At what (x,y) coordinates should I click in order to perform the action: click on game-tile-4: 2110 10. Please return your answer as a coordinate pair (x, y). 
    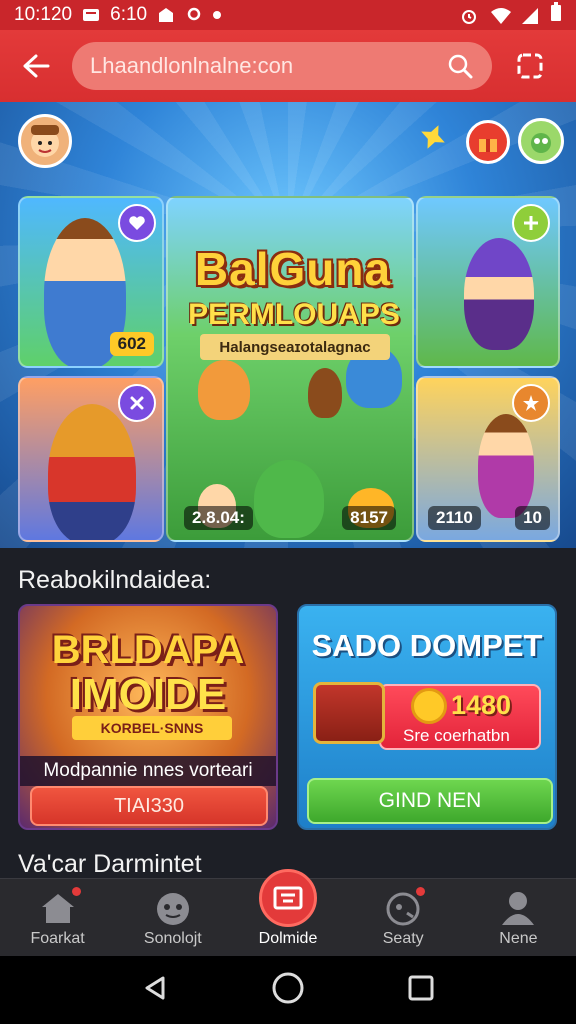
    Looking at the image, I should click on (488, 459).